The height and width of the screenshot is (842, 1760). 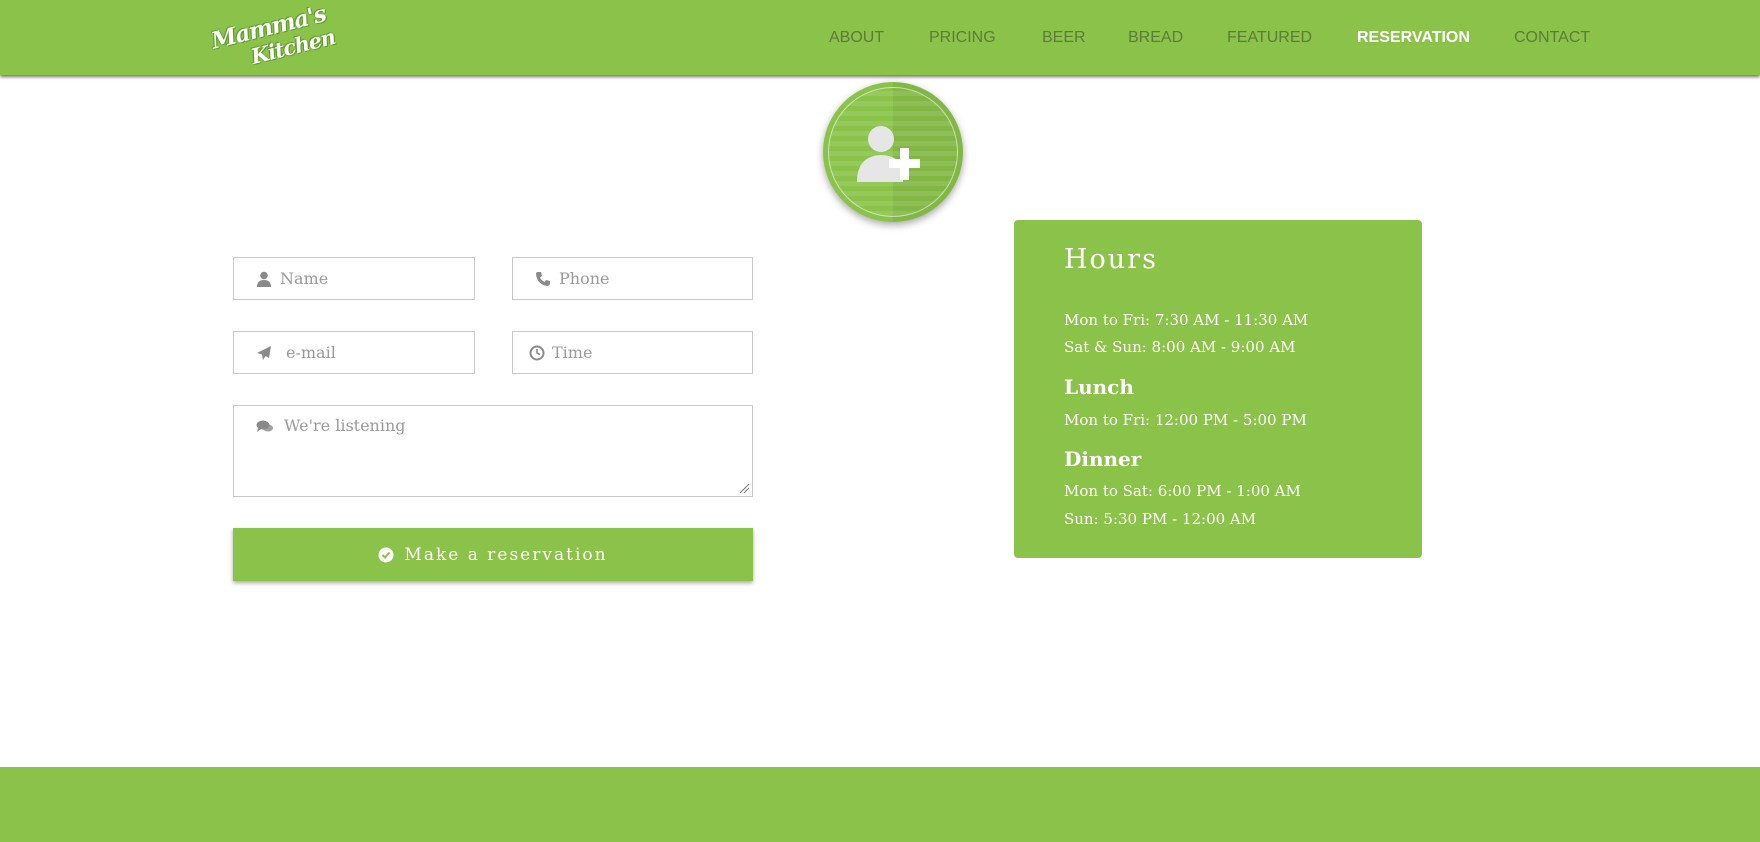 What do you see at coordinates (1064, 38) in the screenshot?
I see `nav-beer: BEER` at bounding box center [1064, 38].